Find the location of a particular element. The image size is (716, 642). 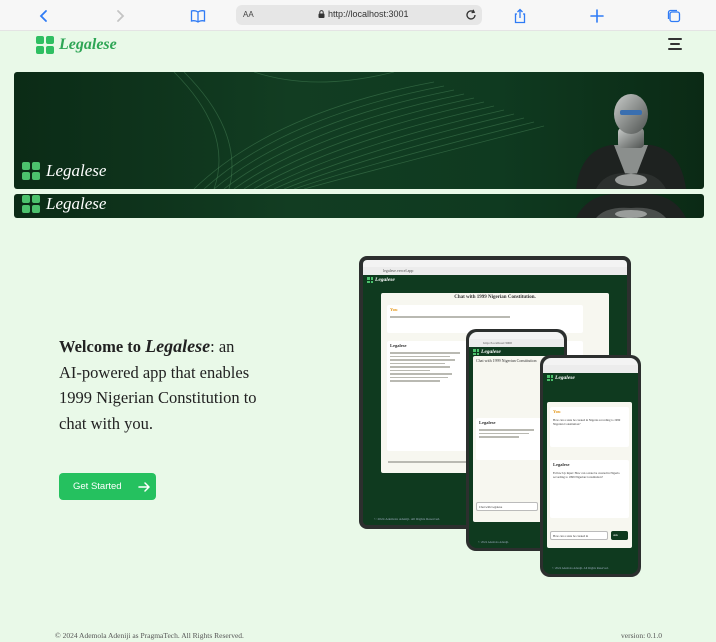

hamburger-menu-icon is located at coordinates (675, 45).